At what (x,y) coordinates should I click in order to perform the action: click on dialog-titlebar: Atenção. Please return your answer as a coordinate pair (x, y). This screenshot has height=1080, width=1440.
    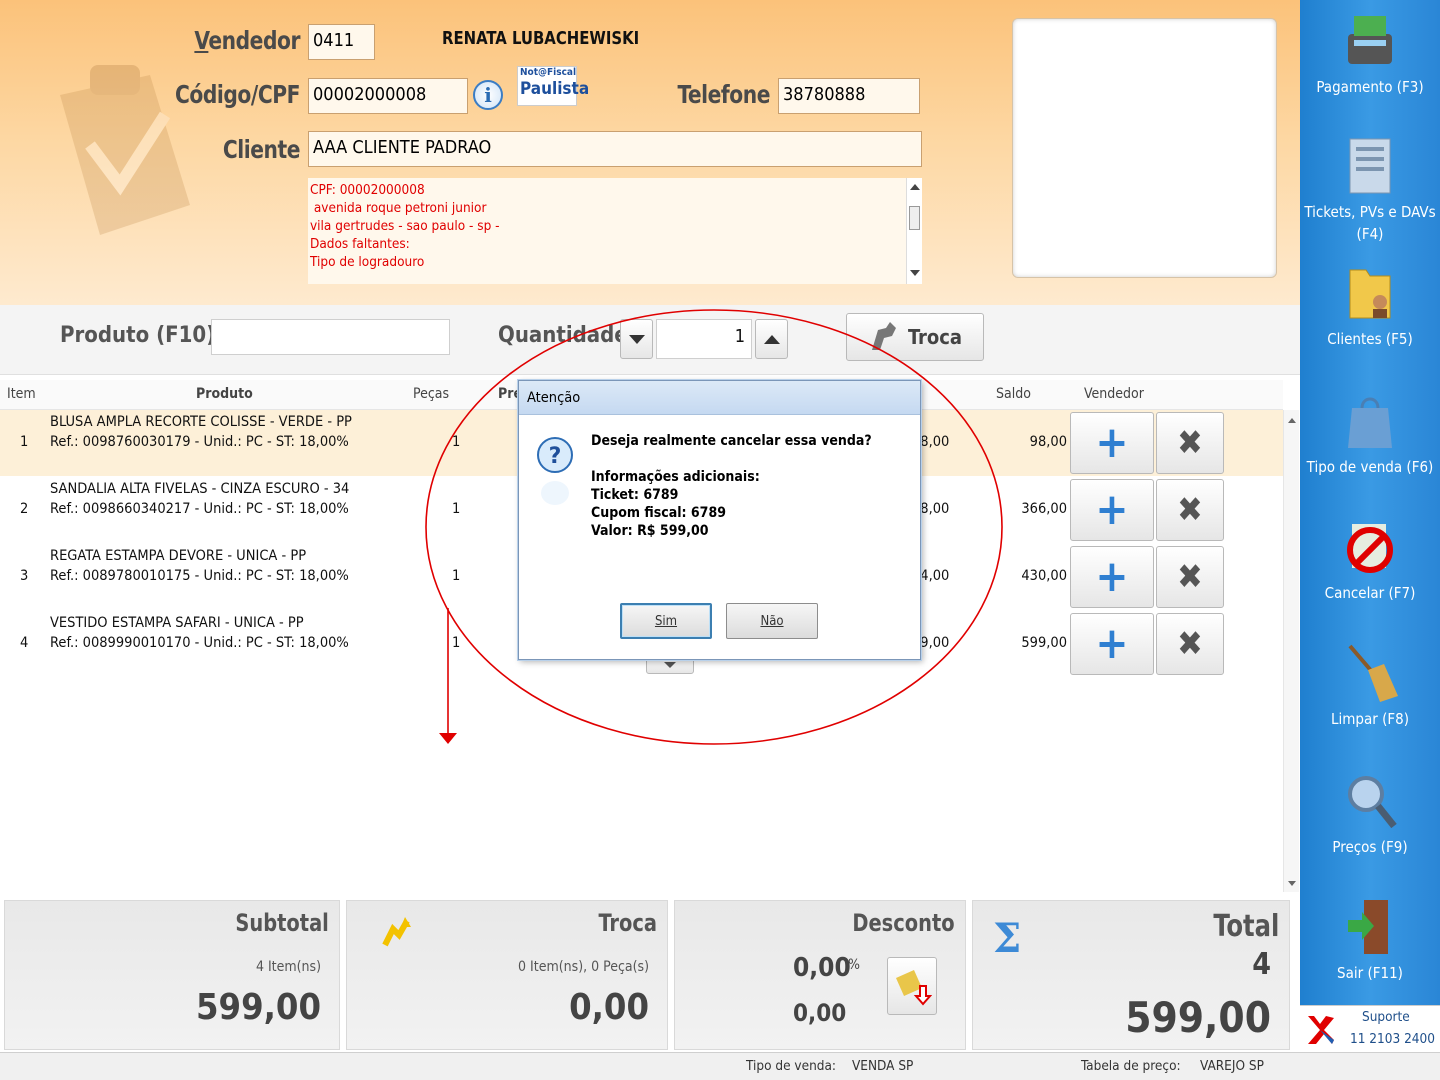
    Looking at the image, I should click on (719, 398).